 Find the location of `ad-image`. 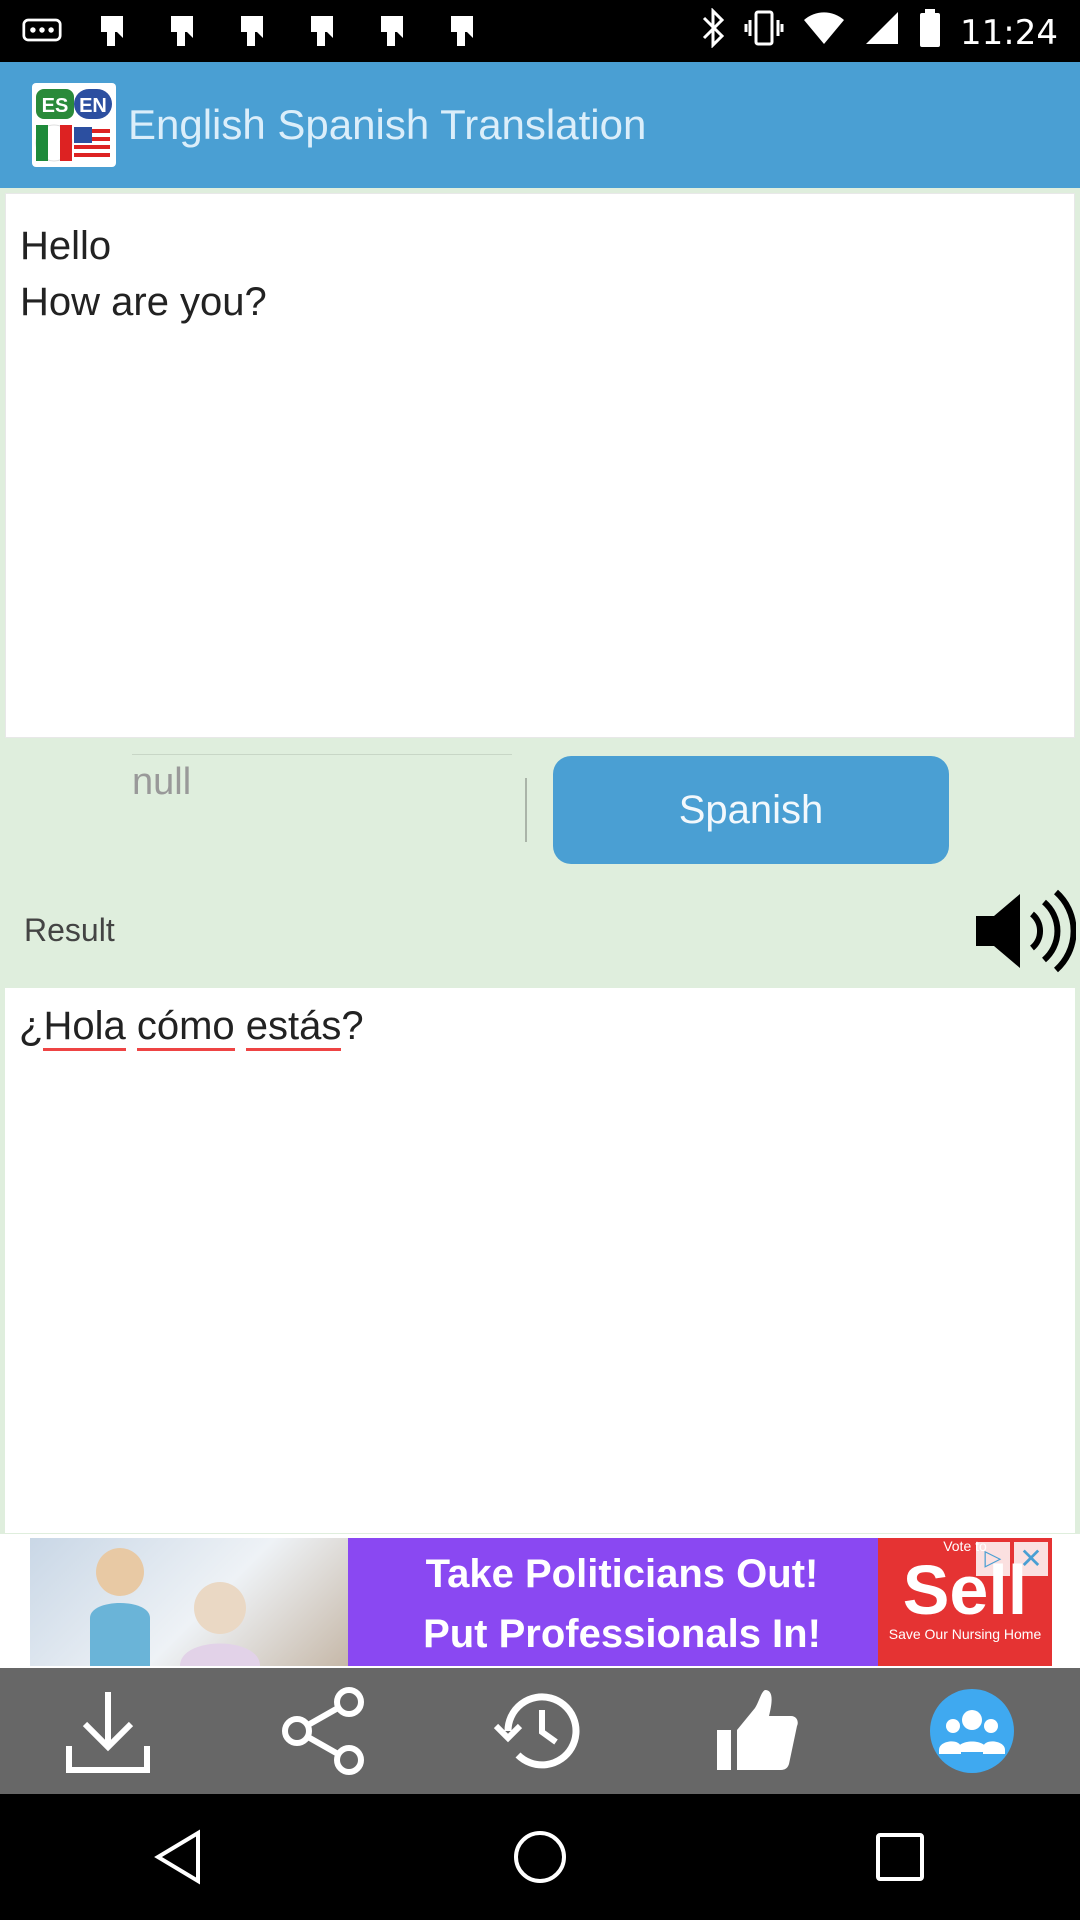

ad-image is located at coordinates (189, 1602).